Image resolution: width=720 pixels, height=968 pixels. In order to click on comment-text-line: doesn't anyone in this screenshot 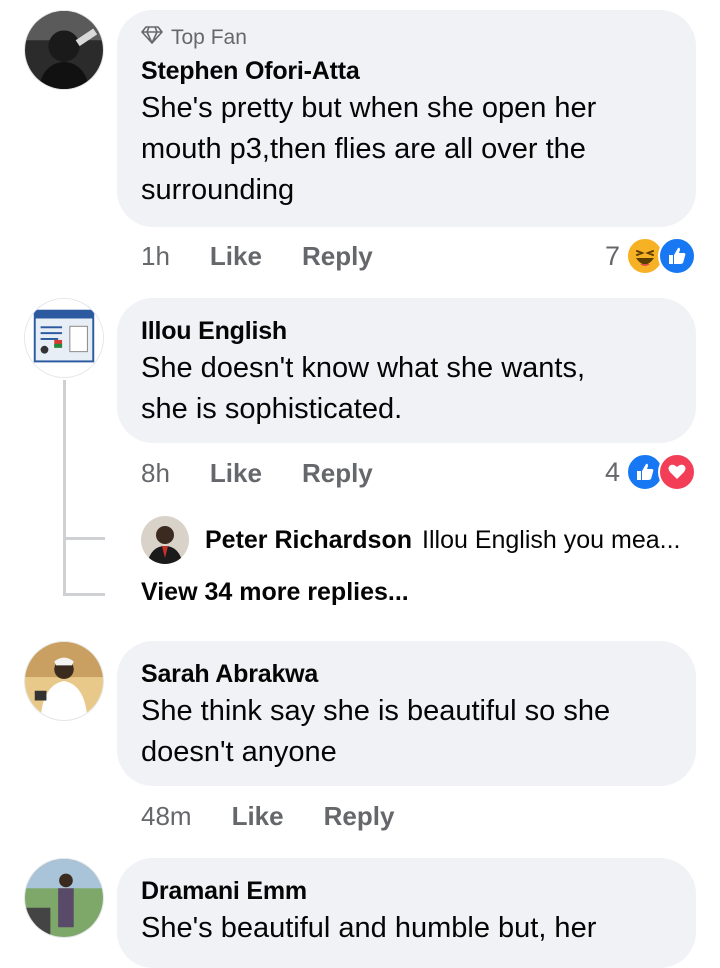, I will do `click(239, 752)`.